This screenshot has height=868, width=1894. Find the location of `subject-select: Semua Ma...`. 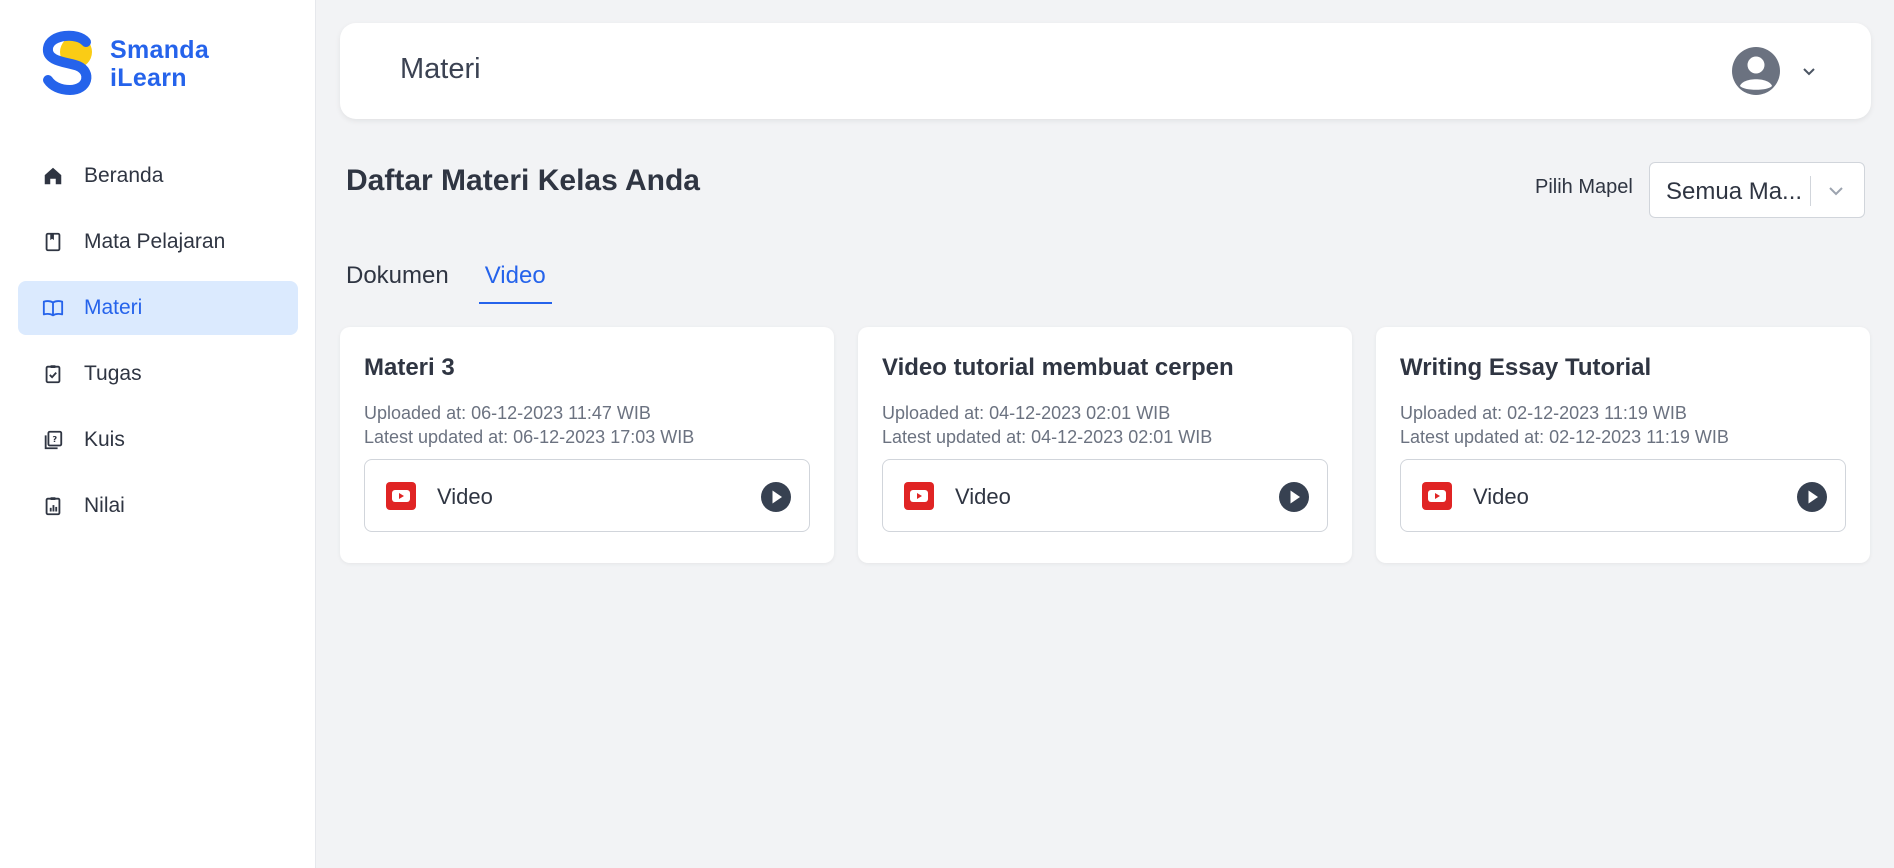

subject-select: Semua Ma... is located at coordinates (1757, 190).